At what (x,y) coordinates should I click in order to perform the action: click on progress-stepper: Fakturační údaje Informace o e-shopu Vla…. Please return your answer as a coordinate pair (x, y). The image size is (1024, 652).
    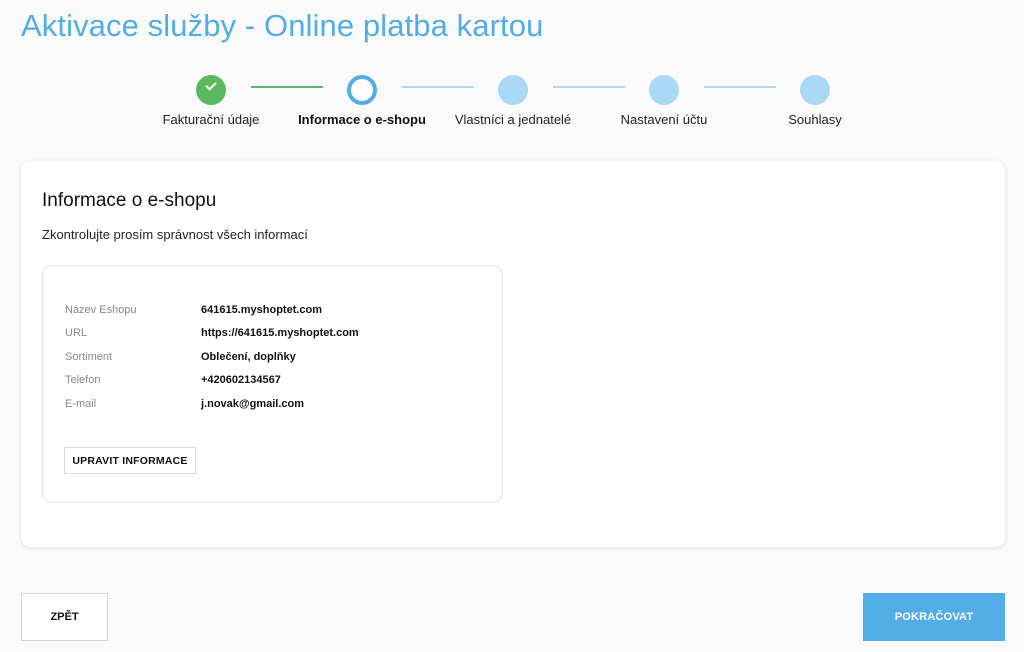
    Looking at the image, I should click on (512, 102).